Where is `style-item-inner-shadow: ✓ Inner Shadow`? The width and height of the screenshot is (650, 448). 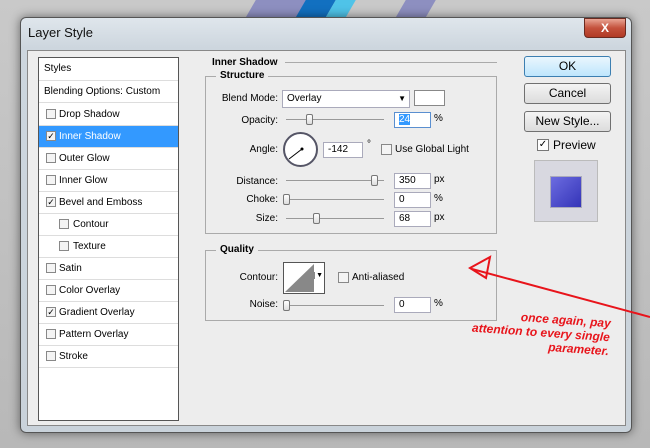
style-item-inner-shadow: ✓ Inner Shadow is located at coordinates (108, 137).